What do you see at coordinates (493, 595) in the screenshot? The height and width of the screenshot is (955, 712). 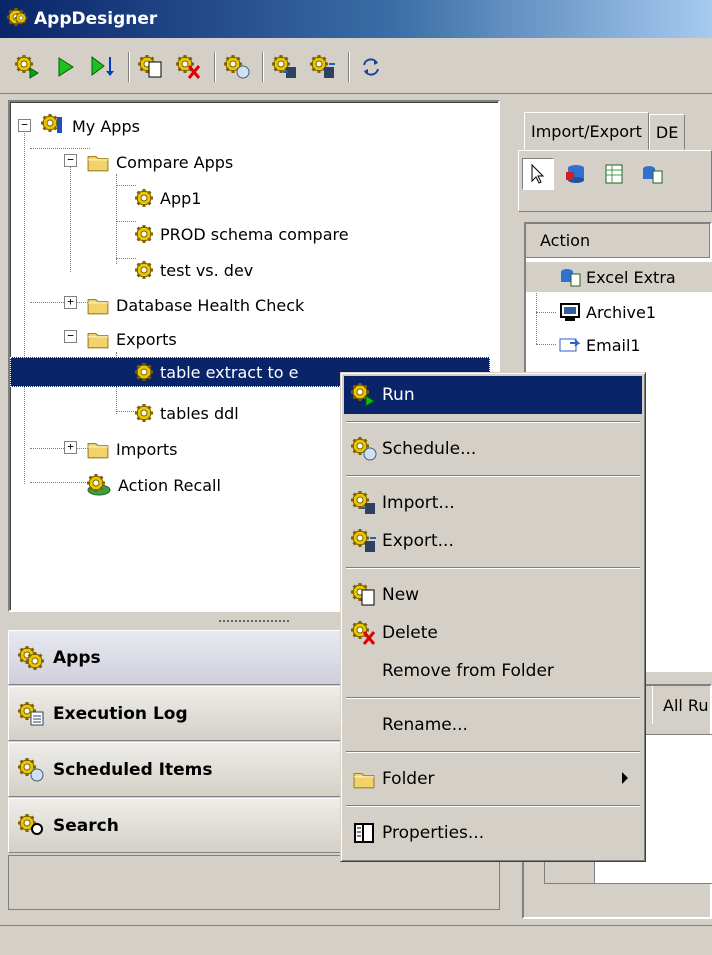 I see `menu-item-new: New` at bounding box center [493, 595].